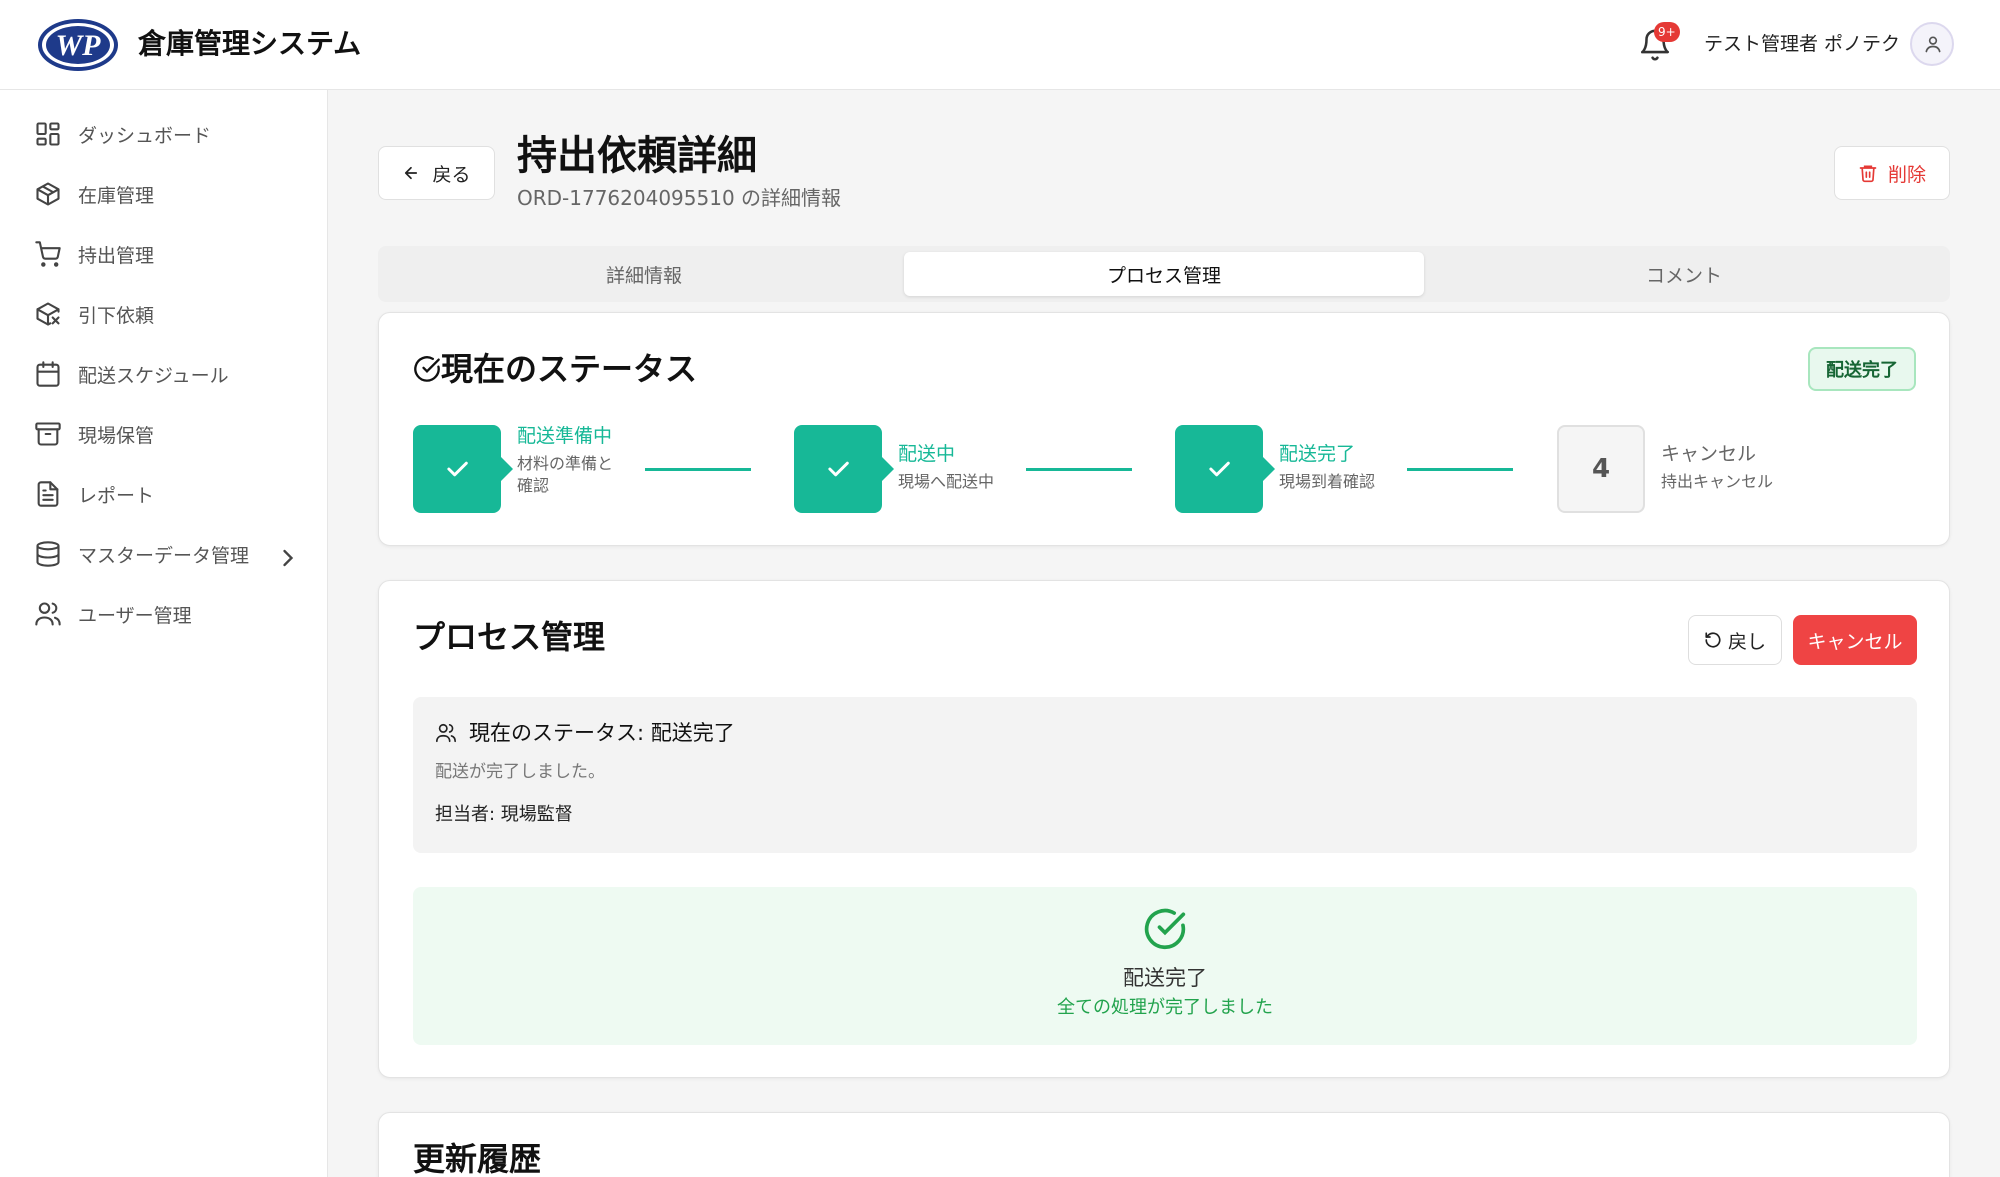 The height and width of the screenshot is (1177, 2000). Describe the element at coordinates (1667, 32) in the screenshot. I see `notification-badge: 9+` at that location.